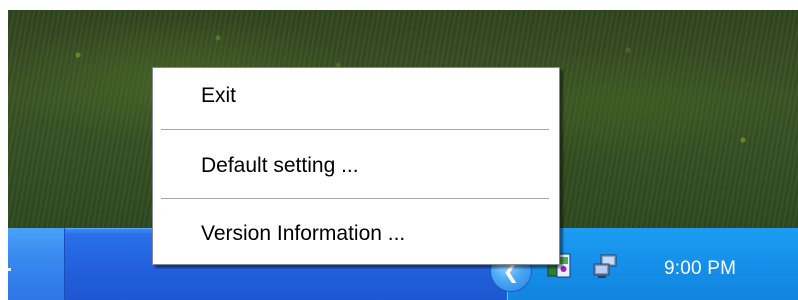  Describe the element at coordinates (36, 264) in the screenshot. I see `start-button-edge` at that location.